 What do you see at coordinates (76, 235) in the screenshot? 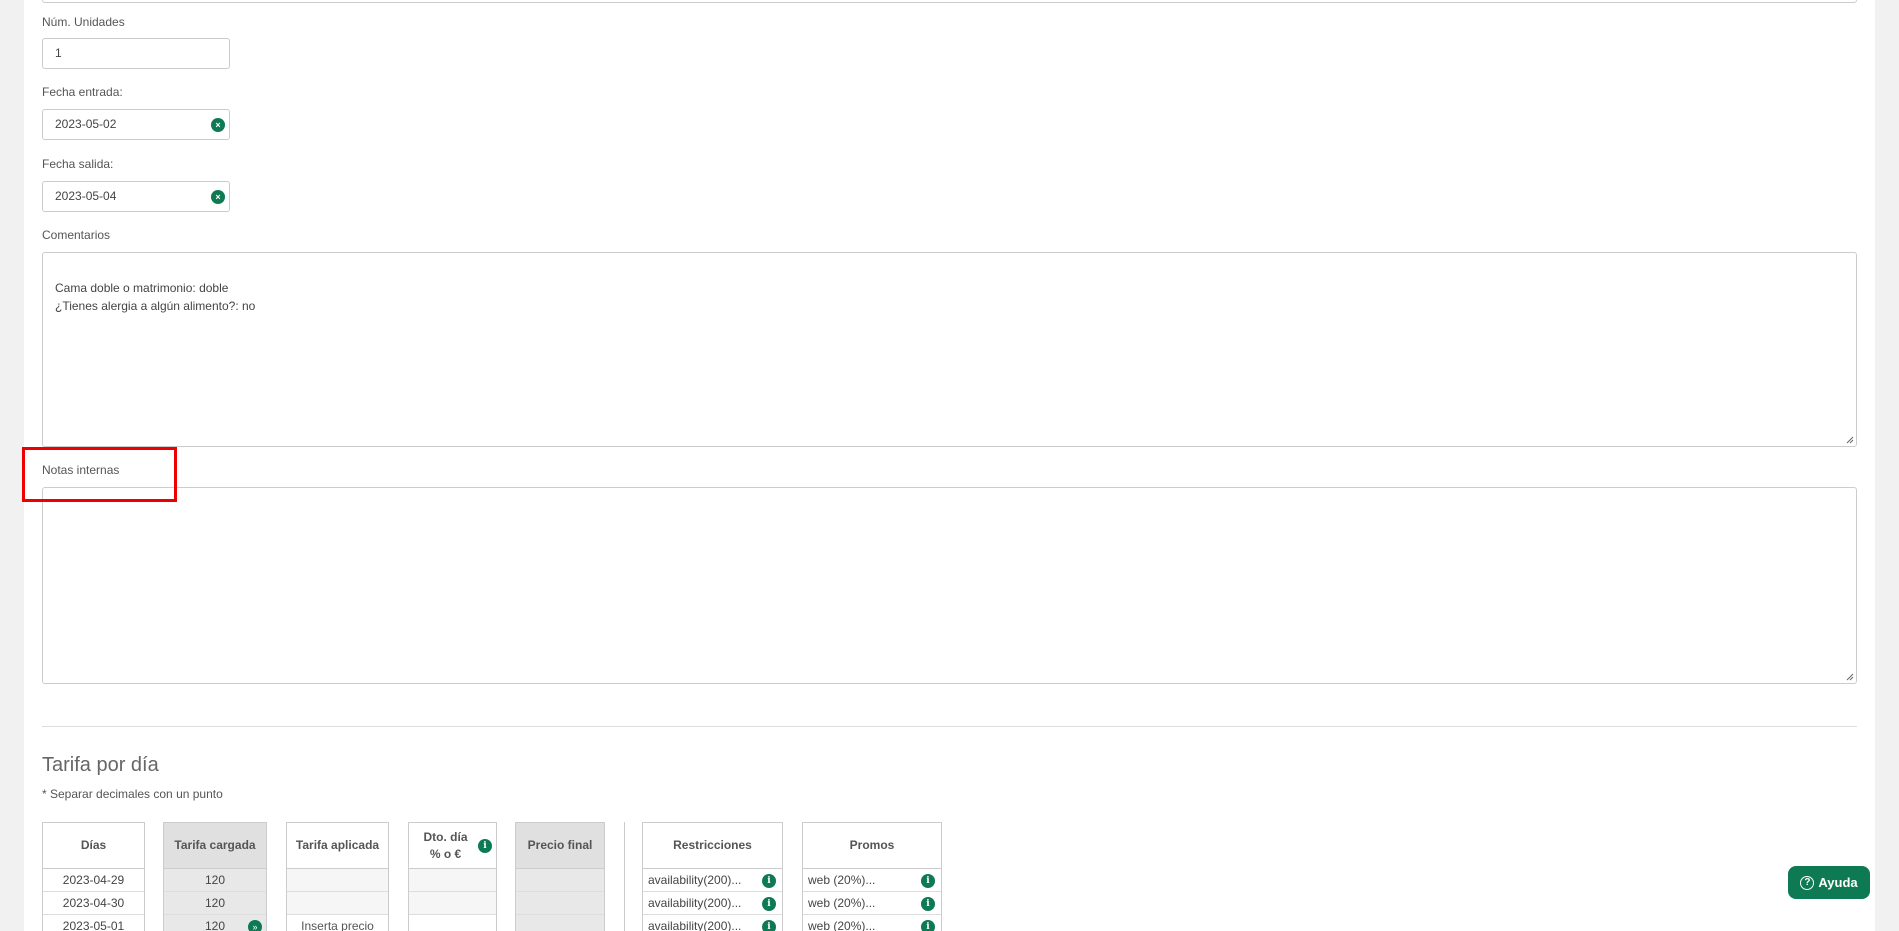
I see `comments-label: Comentarios` at bounding box center [76, 235].